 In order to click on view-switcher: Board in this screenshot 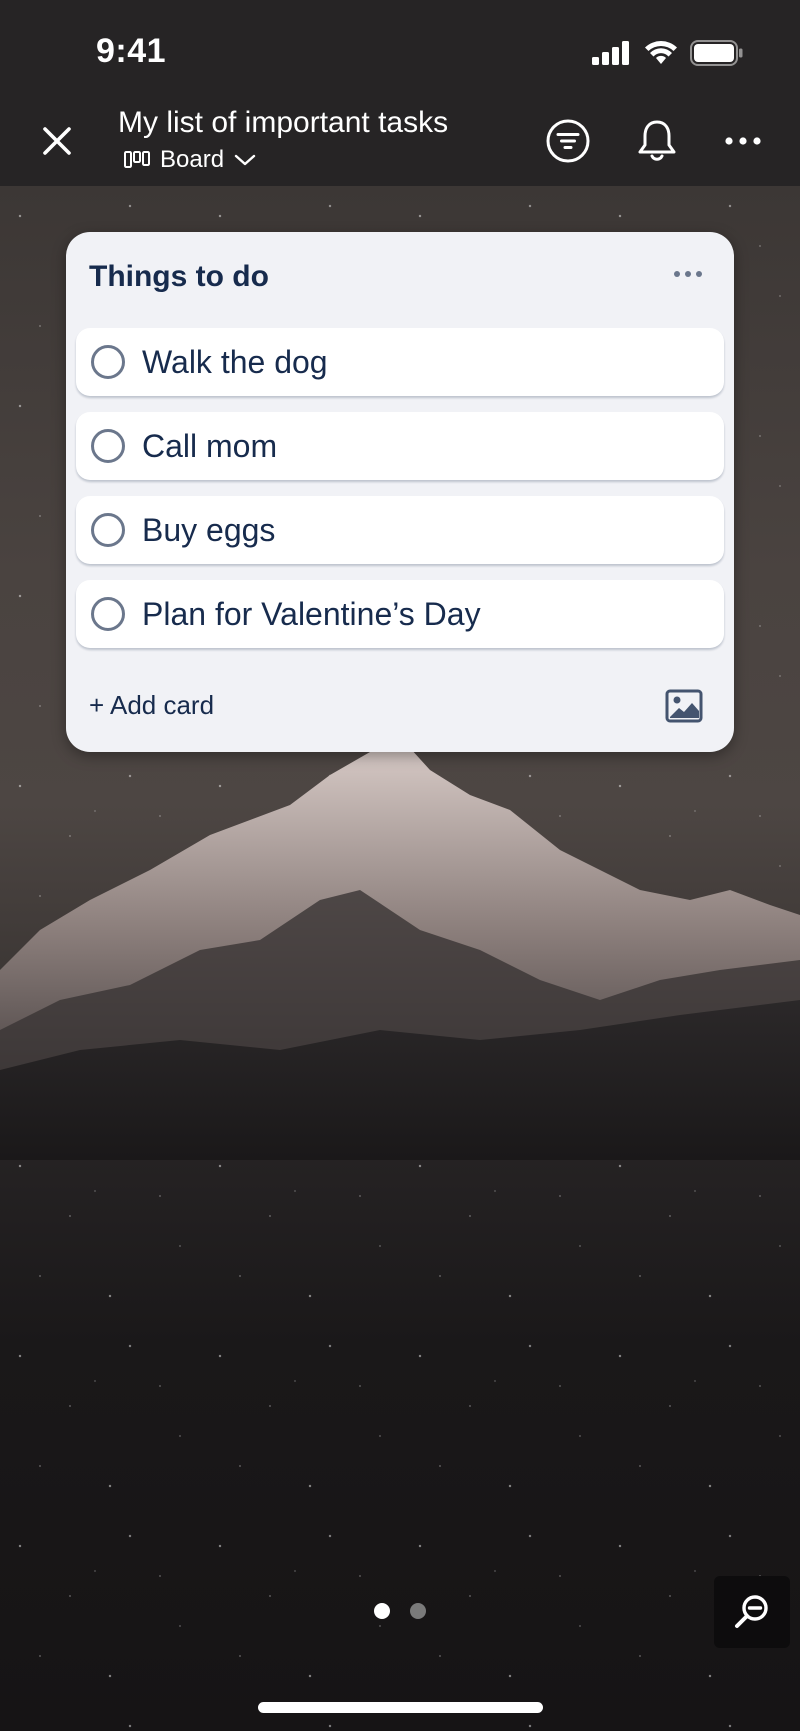, I will do `click(190, 160)`.